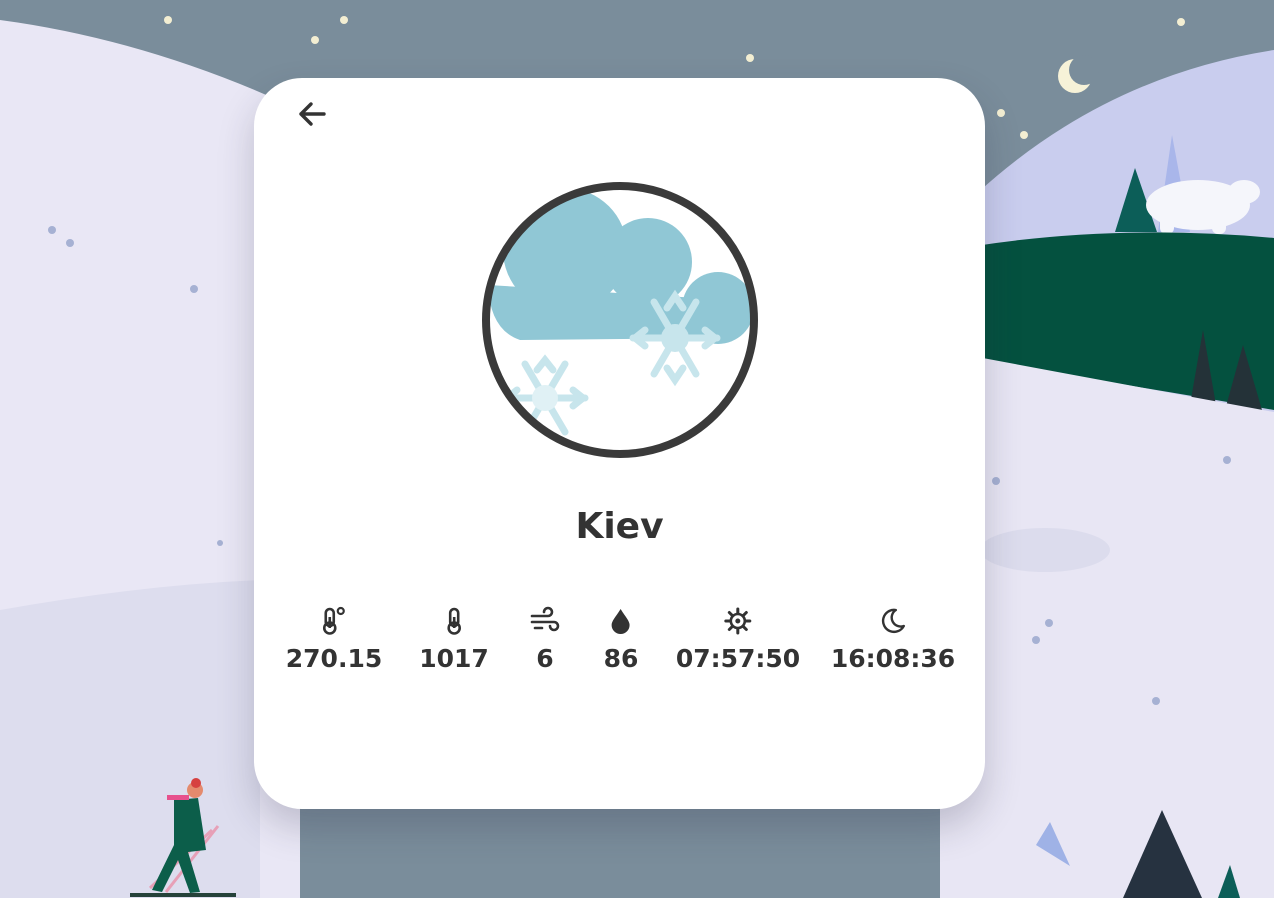  What do you see at coordinates (738, 621) in the screenshot?
I see `gear-icon` at bounding box center [738, 621].